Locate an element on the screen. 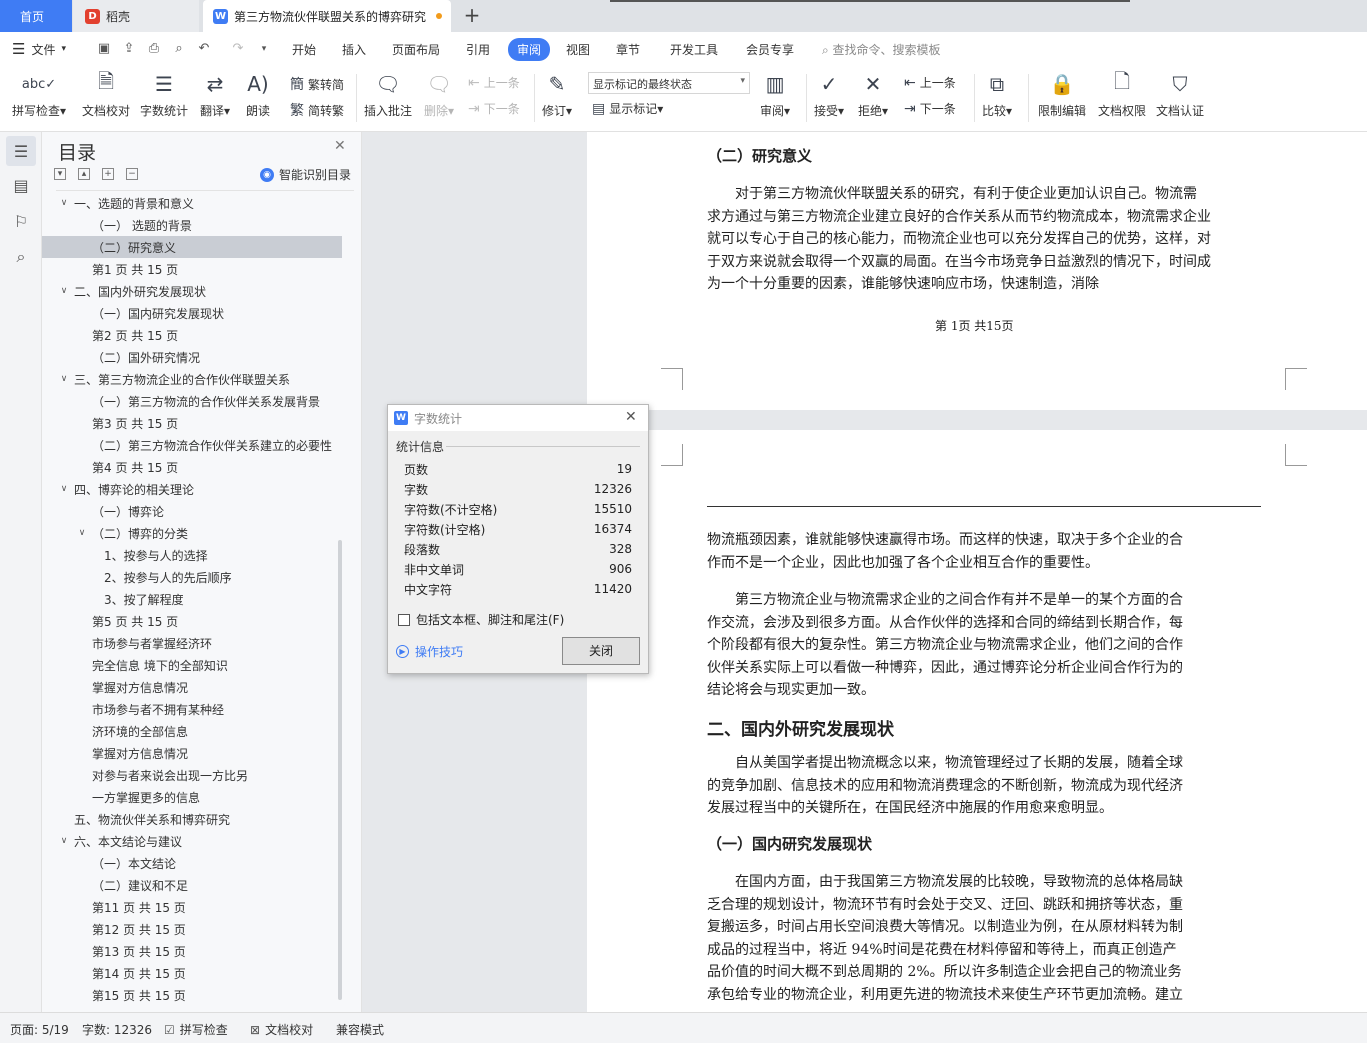  tips-link: ▶ 操作技巧 is located at coordinates (429, 651).